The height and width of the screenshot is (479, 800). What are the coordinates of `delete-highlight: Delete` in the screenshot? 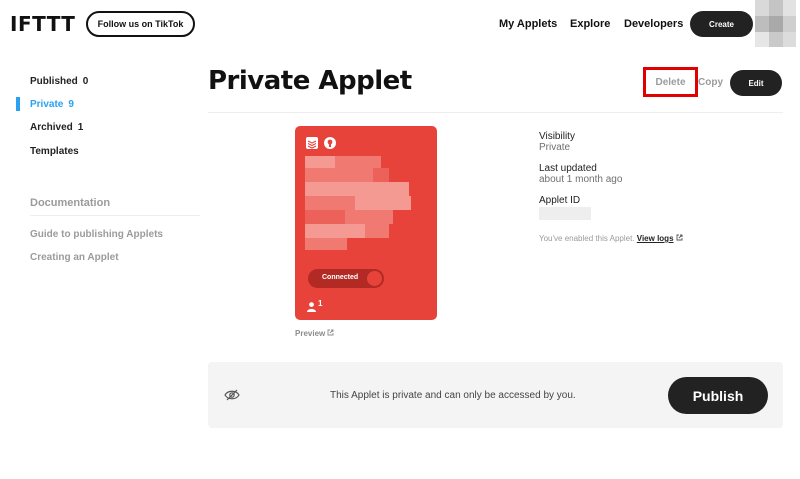 It's located at (670, 82).